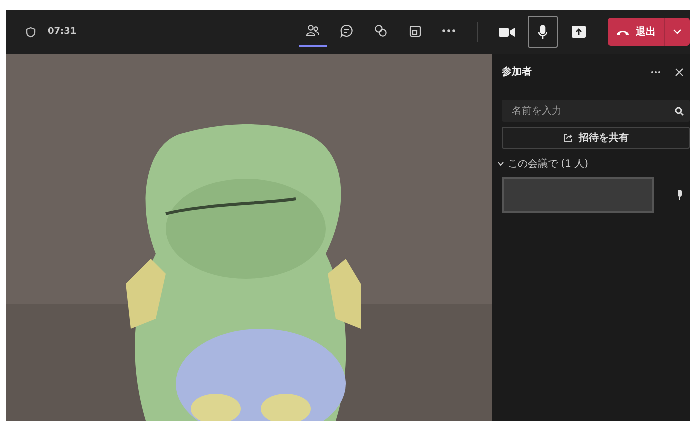 This screenshot has width=690, height=421. What do you see at coordinates (313, 31) in the screenshot?
I see `people-icon` at bounding box center [313, 31].